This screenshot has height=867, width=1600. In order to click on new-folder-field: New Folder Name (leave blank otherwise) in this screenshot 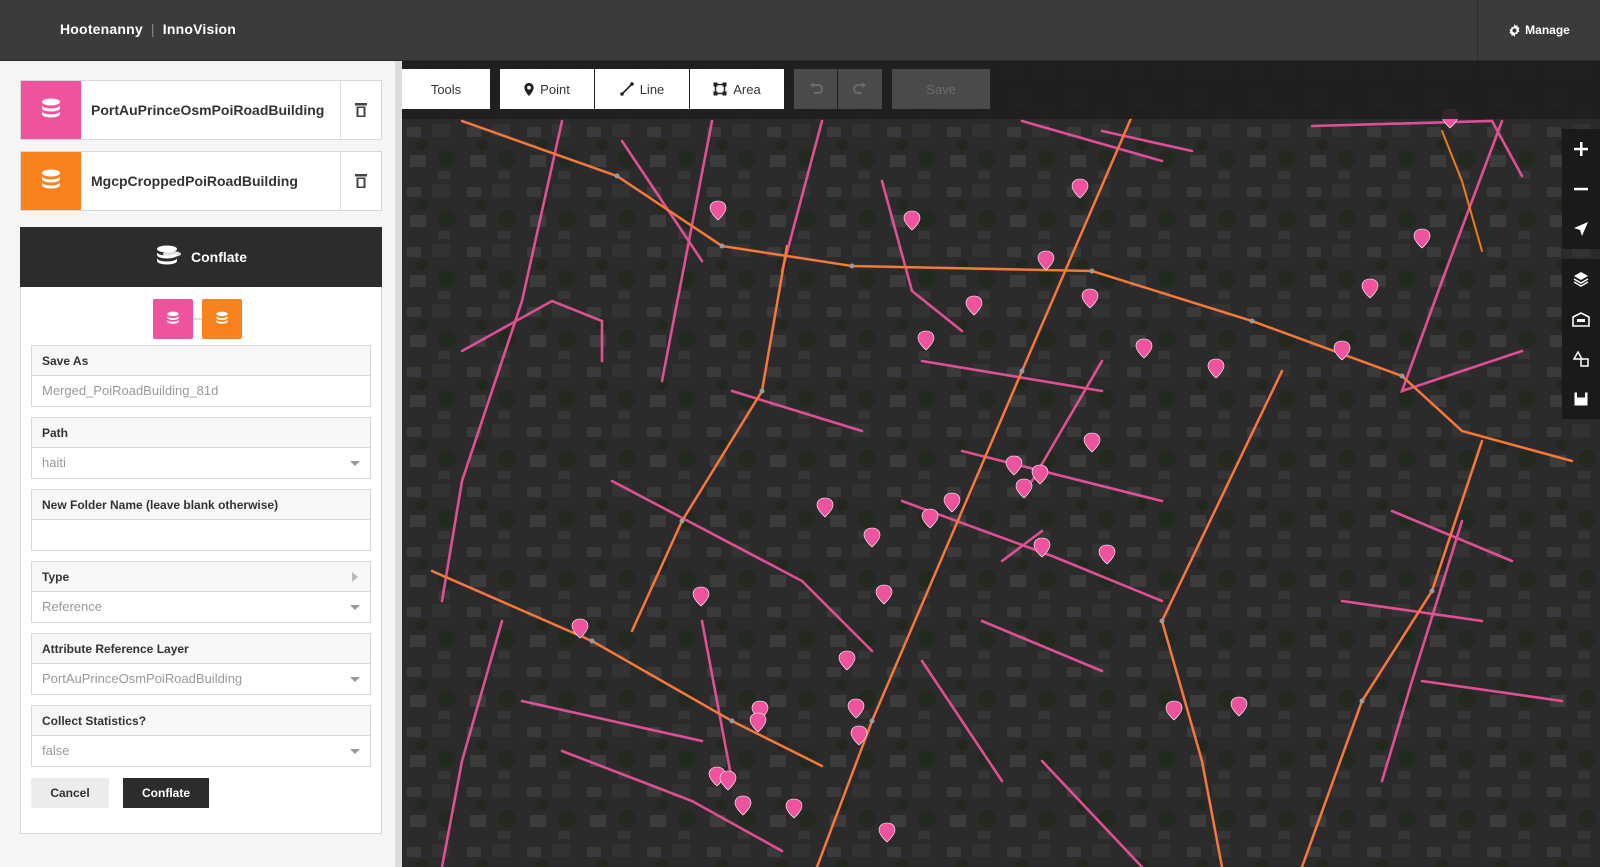, I will do `click(201, 520)`.